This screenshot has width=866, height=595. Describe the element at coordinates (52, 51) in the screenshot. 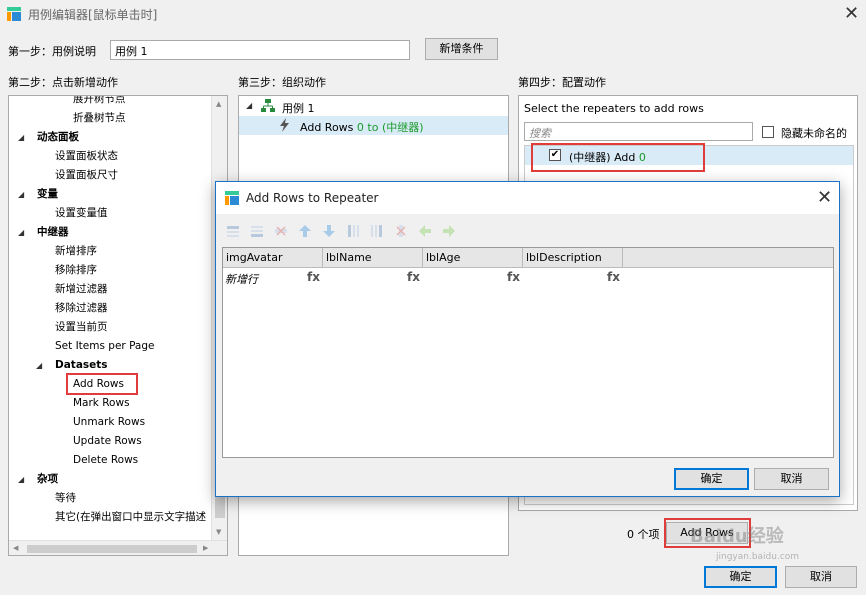

I see `step1-label: 第一步：用例说明` at that location.